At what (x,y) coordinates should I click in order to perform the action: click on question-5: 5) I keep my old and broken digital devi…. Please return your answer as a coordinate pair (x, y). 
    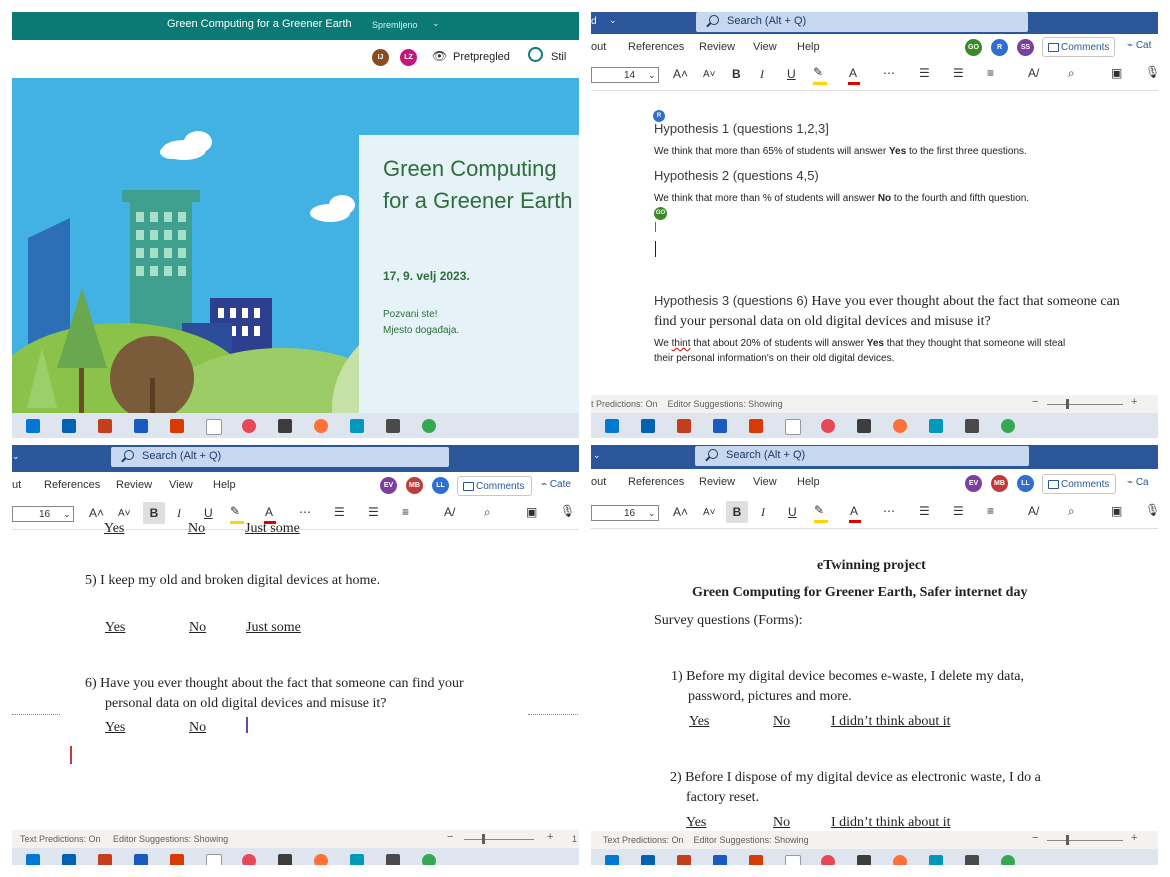
    Looking at the image, I should click on (232, 581).